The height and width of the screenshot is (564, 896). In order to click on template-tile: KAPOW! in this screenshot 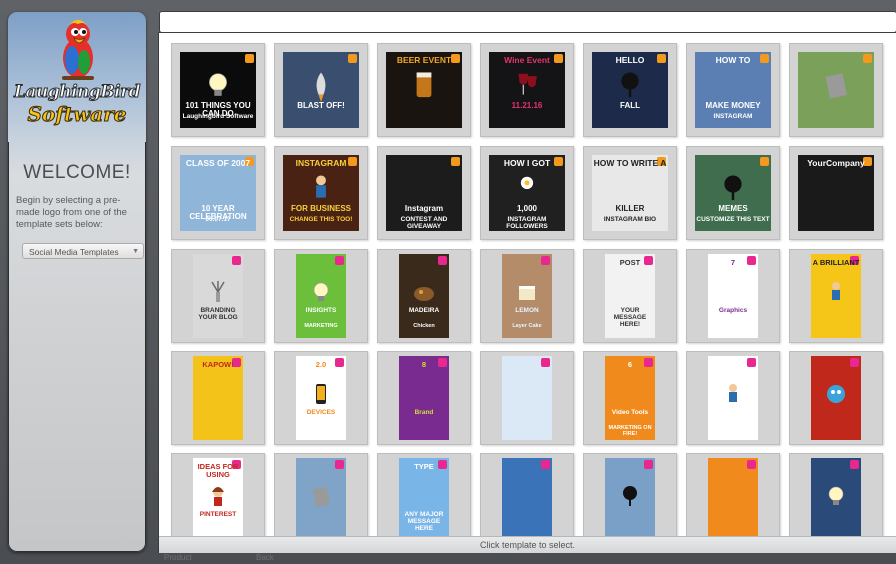, I will do `click(218, 398)`.